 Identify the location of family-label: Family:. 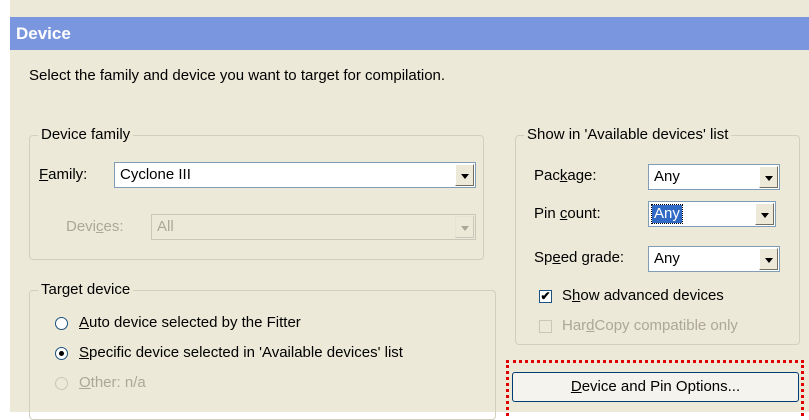
(63, 174).